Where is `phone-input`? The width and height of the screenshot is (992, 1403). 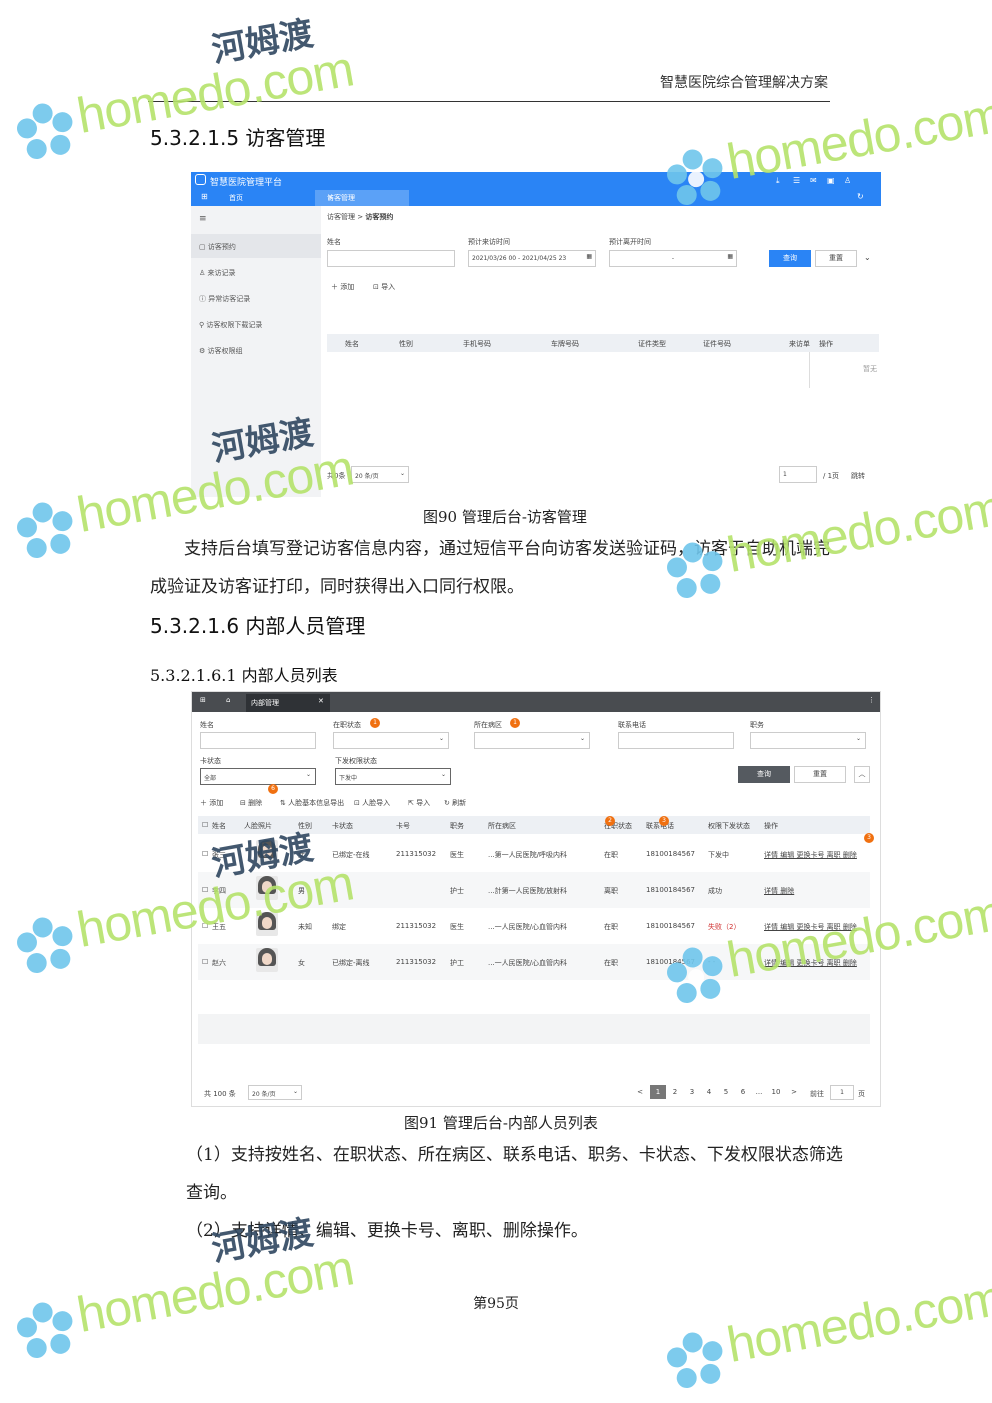 phone-input is located at coordinates (676, 740).